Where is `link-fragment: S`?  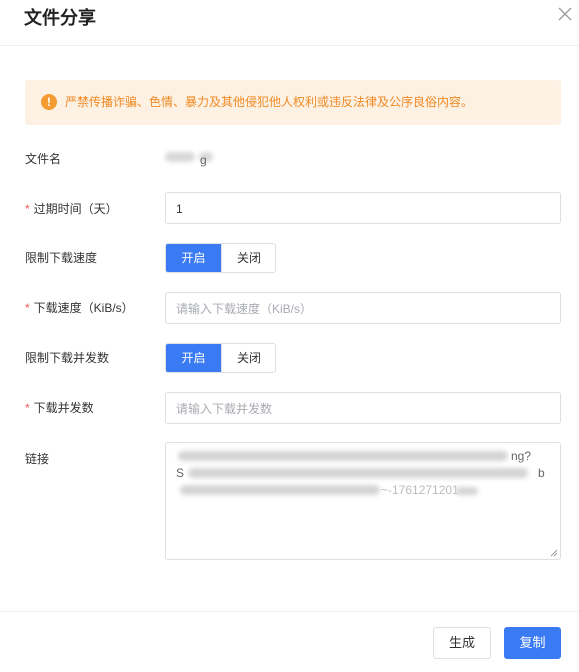
link-fragment: S is located at coordinates (180, 473).